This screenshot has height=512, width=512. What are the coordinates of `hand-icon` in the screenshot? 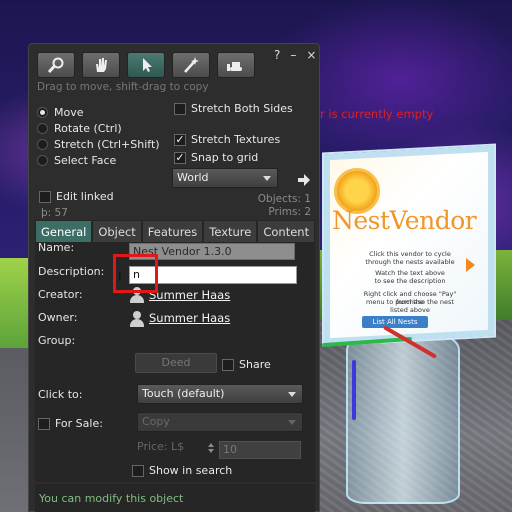 It's located at (101, 65).